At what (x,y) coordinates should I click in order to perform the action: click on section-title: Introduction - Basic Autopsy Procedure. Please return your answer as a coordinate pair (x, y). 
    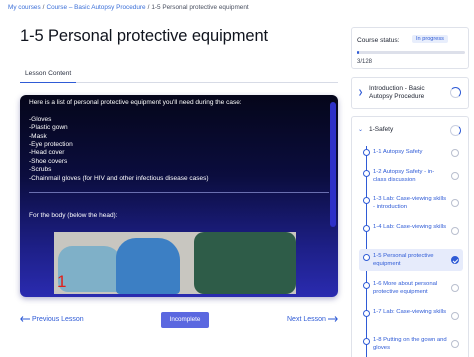
    Looking at the image, I should click on (397, 92).